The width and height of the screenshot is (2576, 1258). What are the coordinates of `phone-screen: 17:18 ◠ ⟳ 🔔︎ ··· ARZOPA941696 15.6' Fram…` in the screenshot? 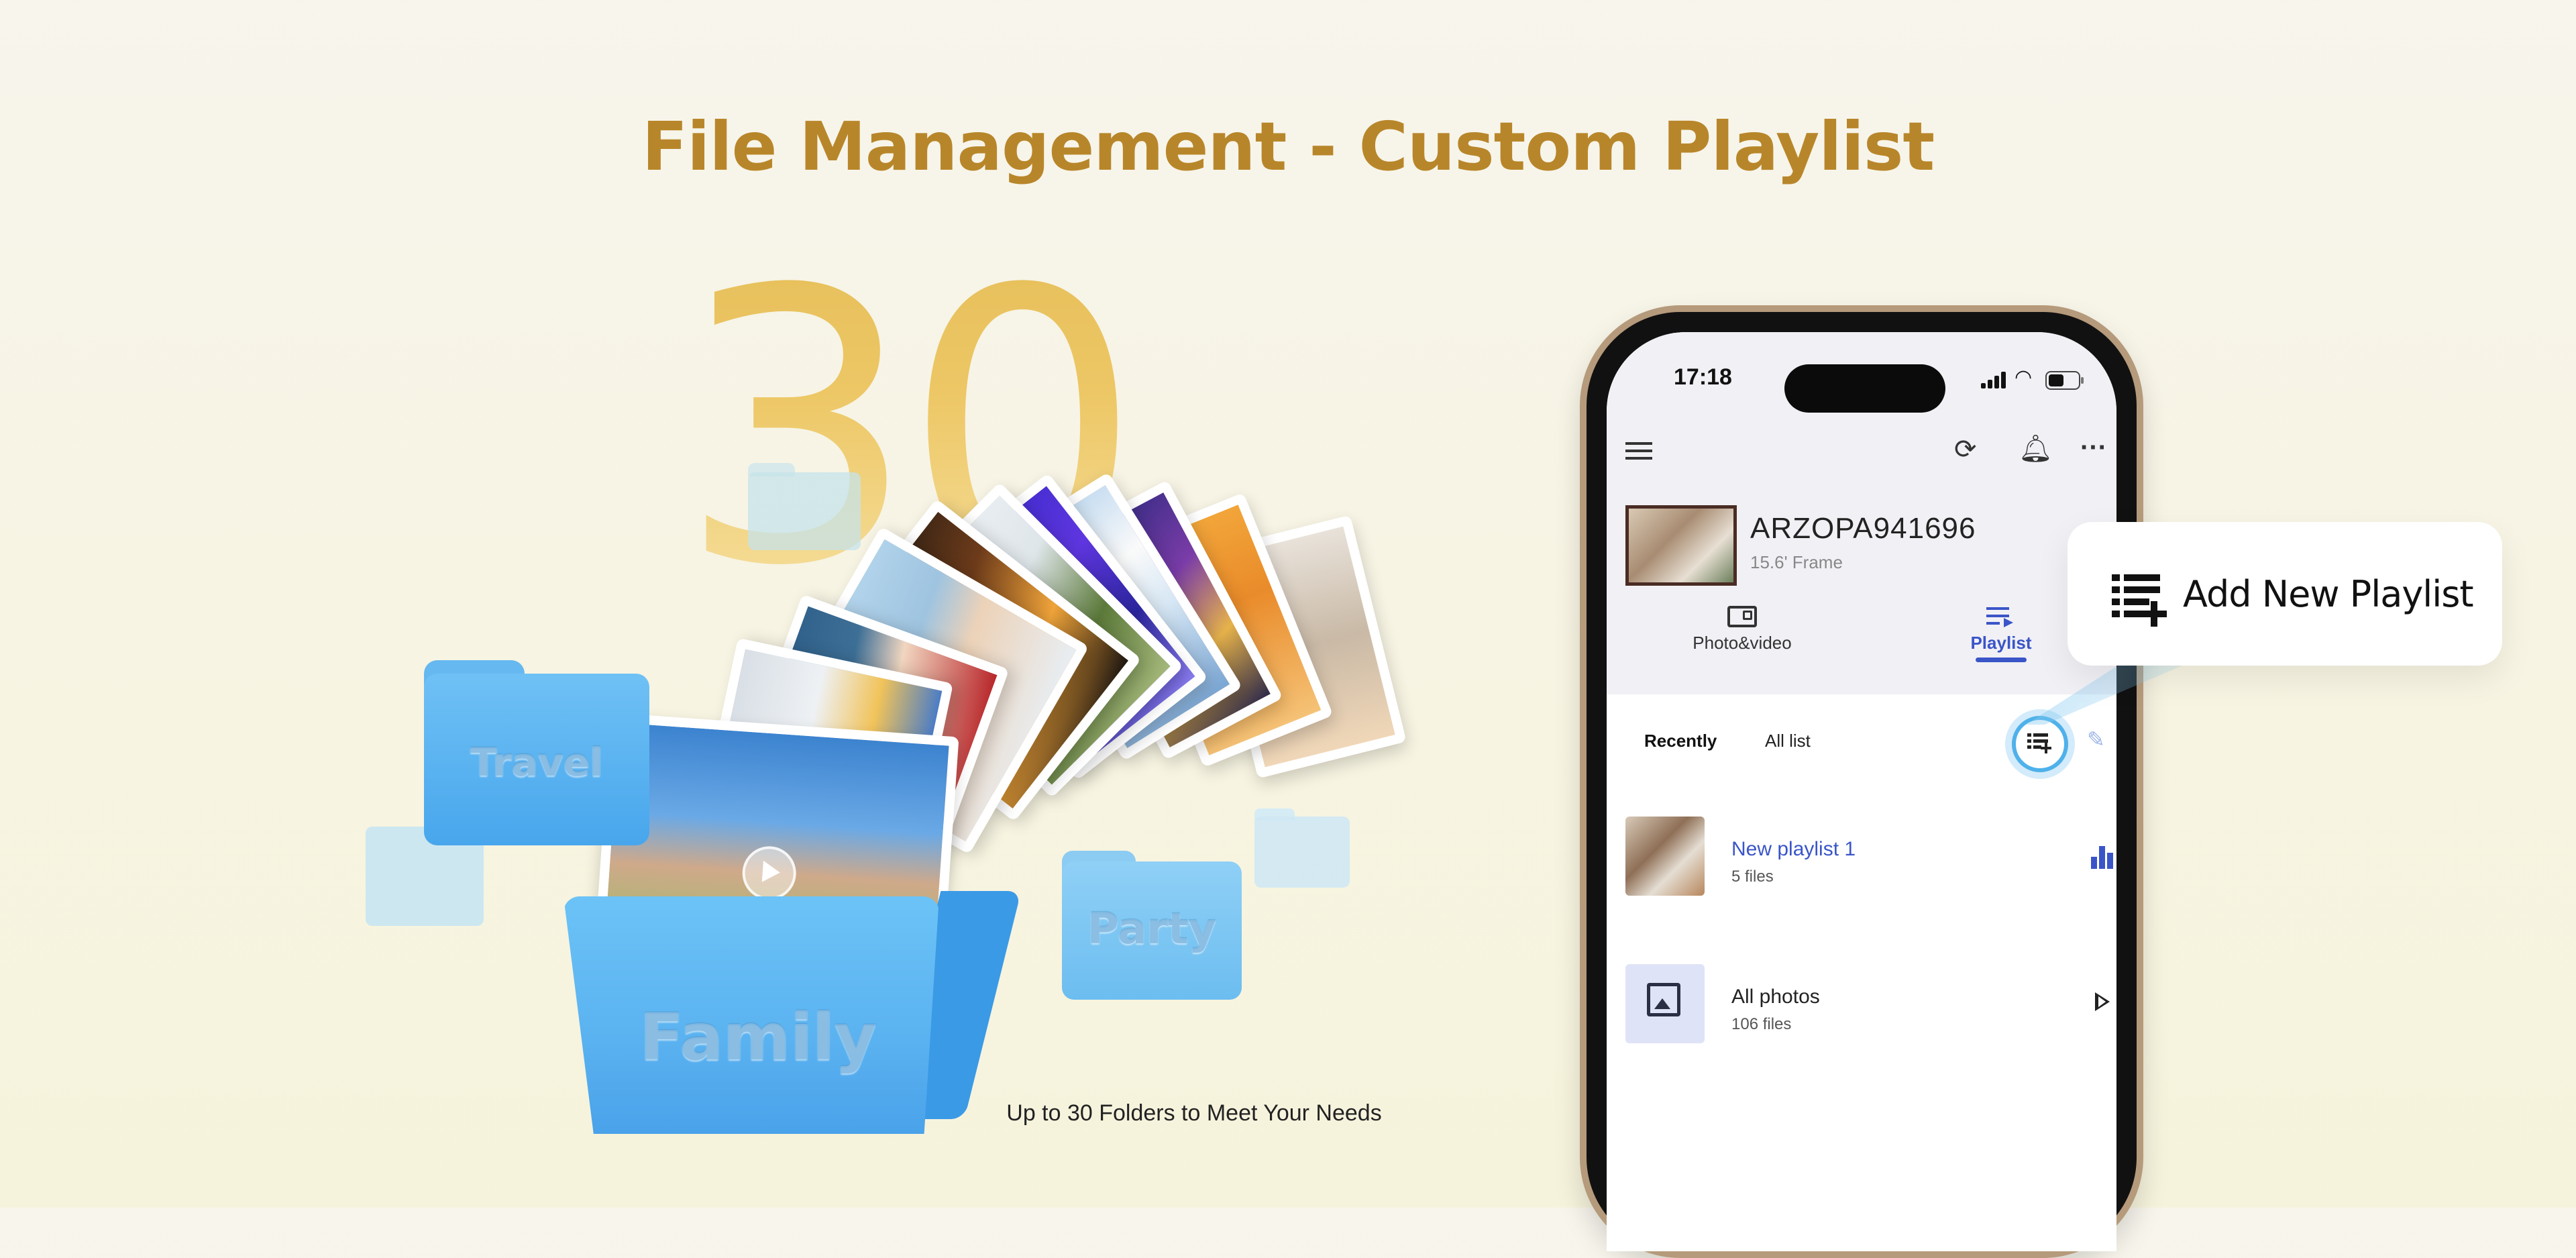 It's located at (1861, 792).